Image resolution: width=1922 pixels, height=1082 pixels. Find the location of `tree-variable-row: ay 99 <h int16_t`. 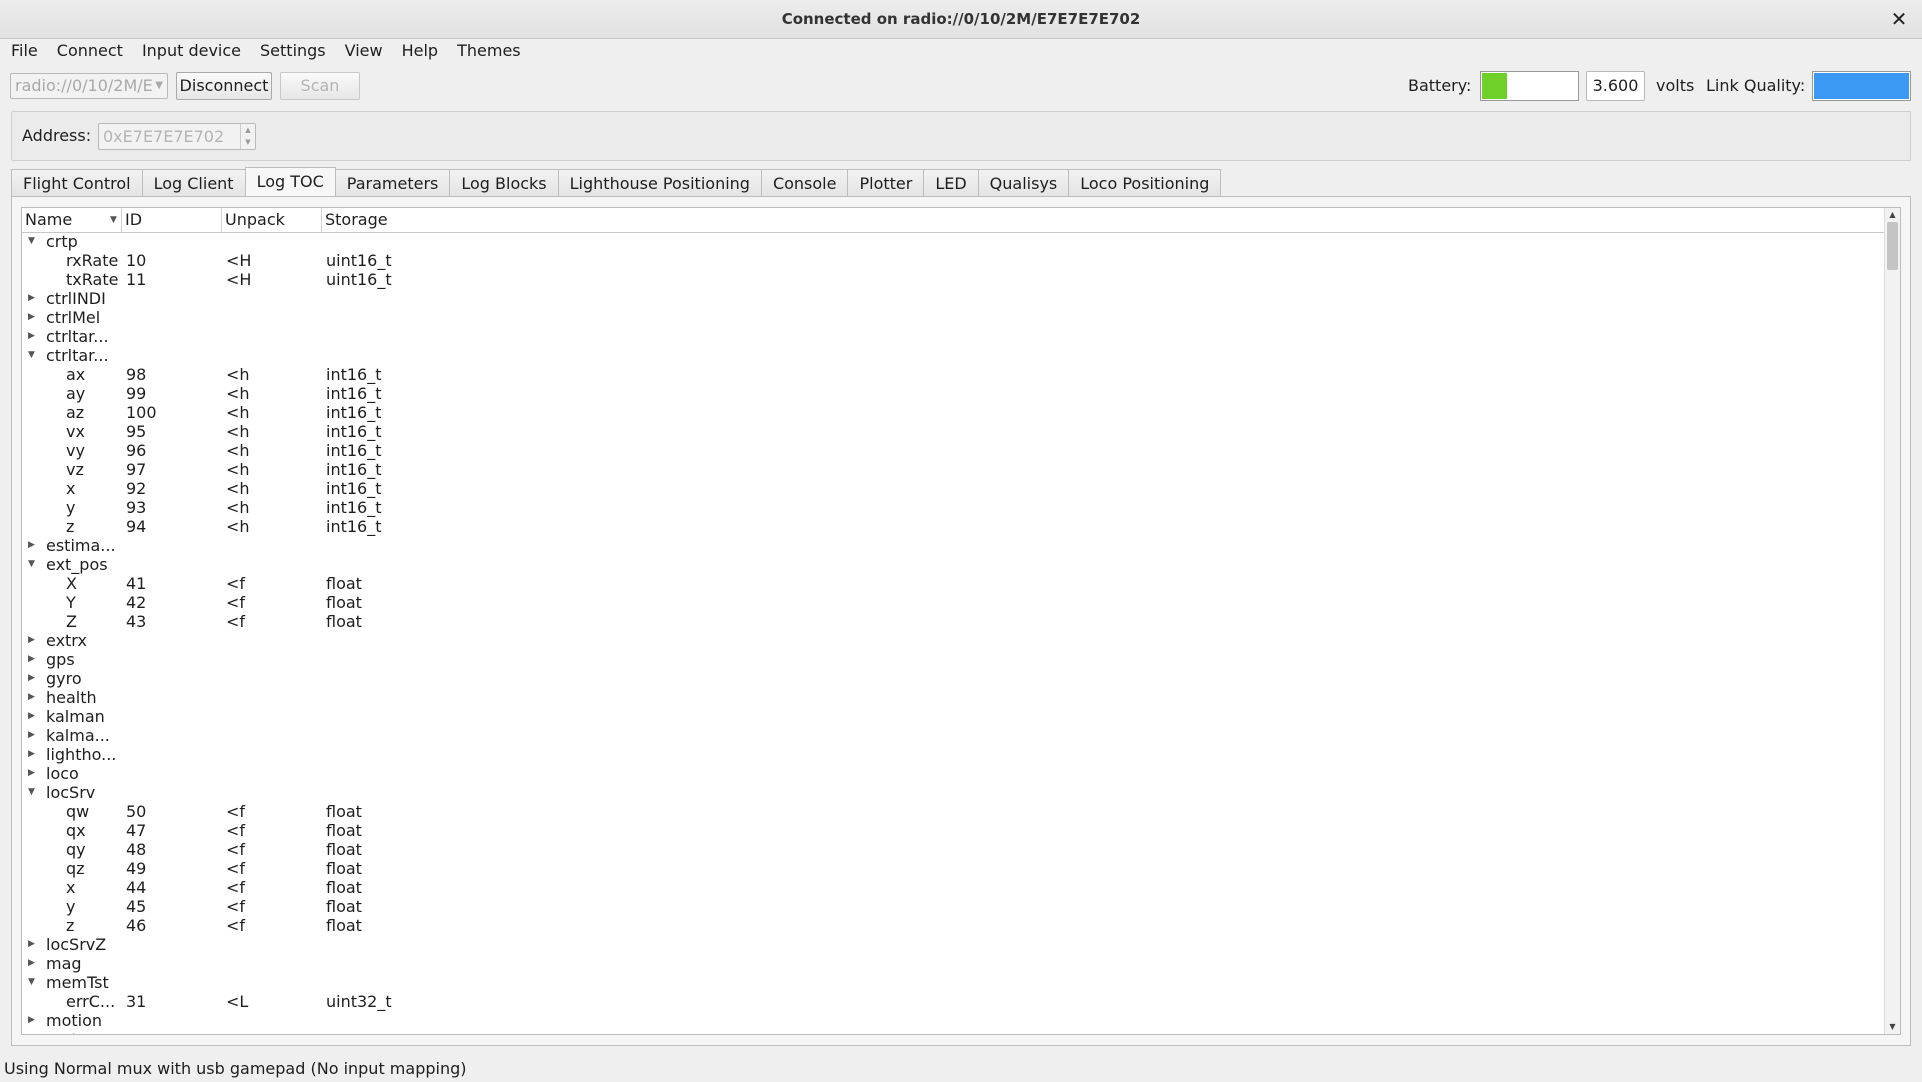

tree-variable-row: ay 99 <h int16_t is located at coordinates (954, 393).